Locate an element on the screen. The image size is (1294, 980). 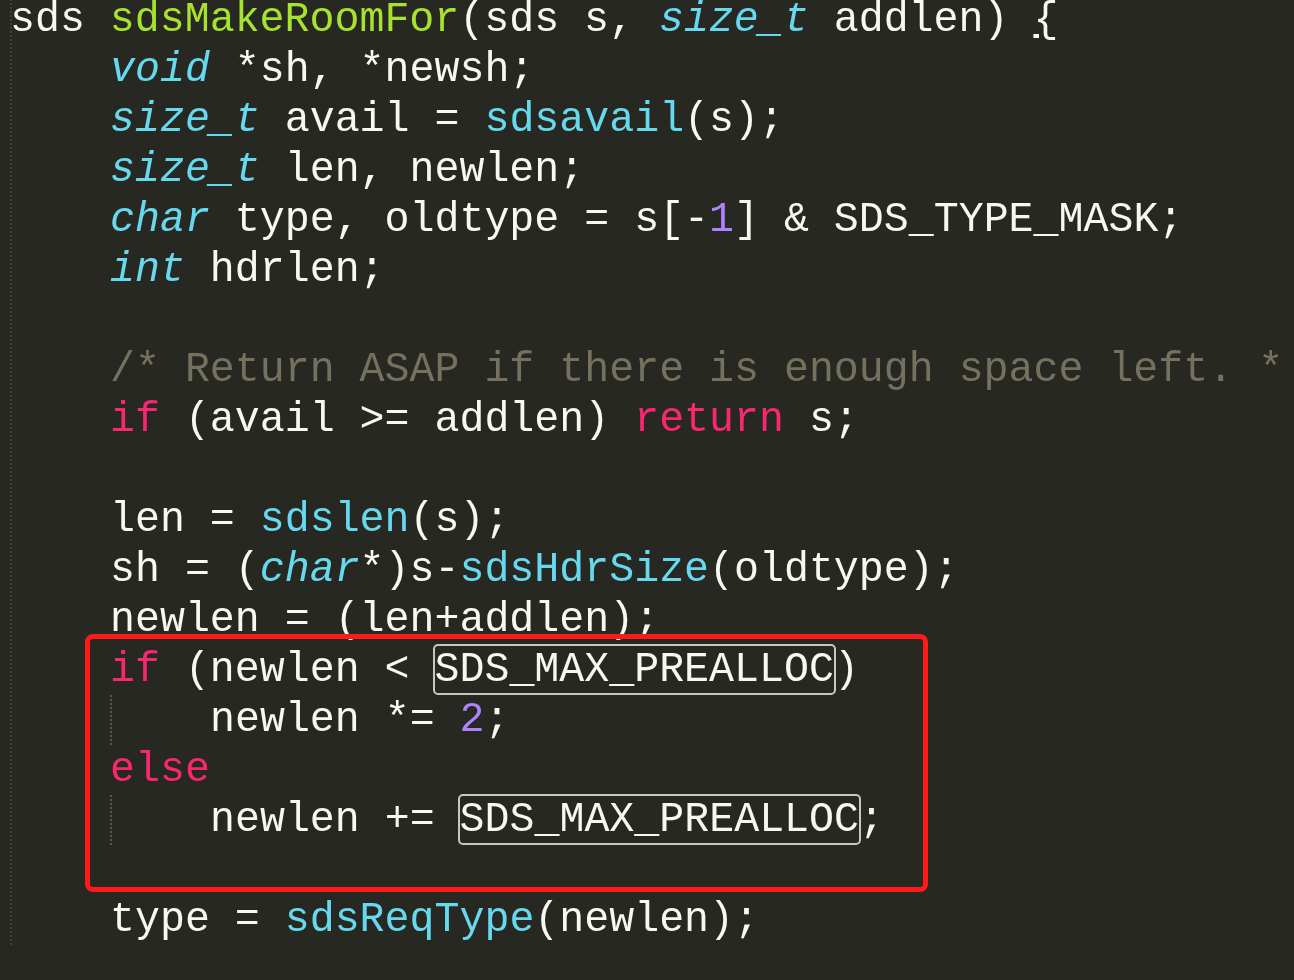
code-line: void *sh, *newsh; is located at coordinates (322, 70).